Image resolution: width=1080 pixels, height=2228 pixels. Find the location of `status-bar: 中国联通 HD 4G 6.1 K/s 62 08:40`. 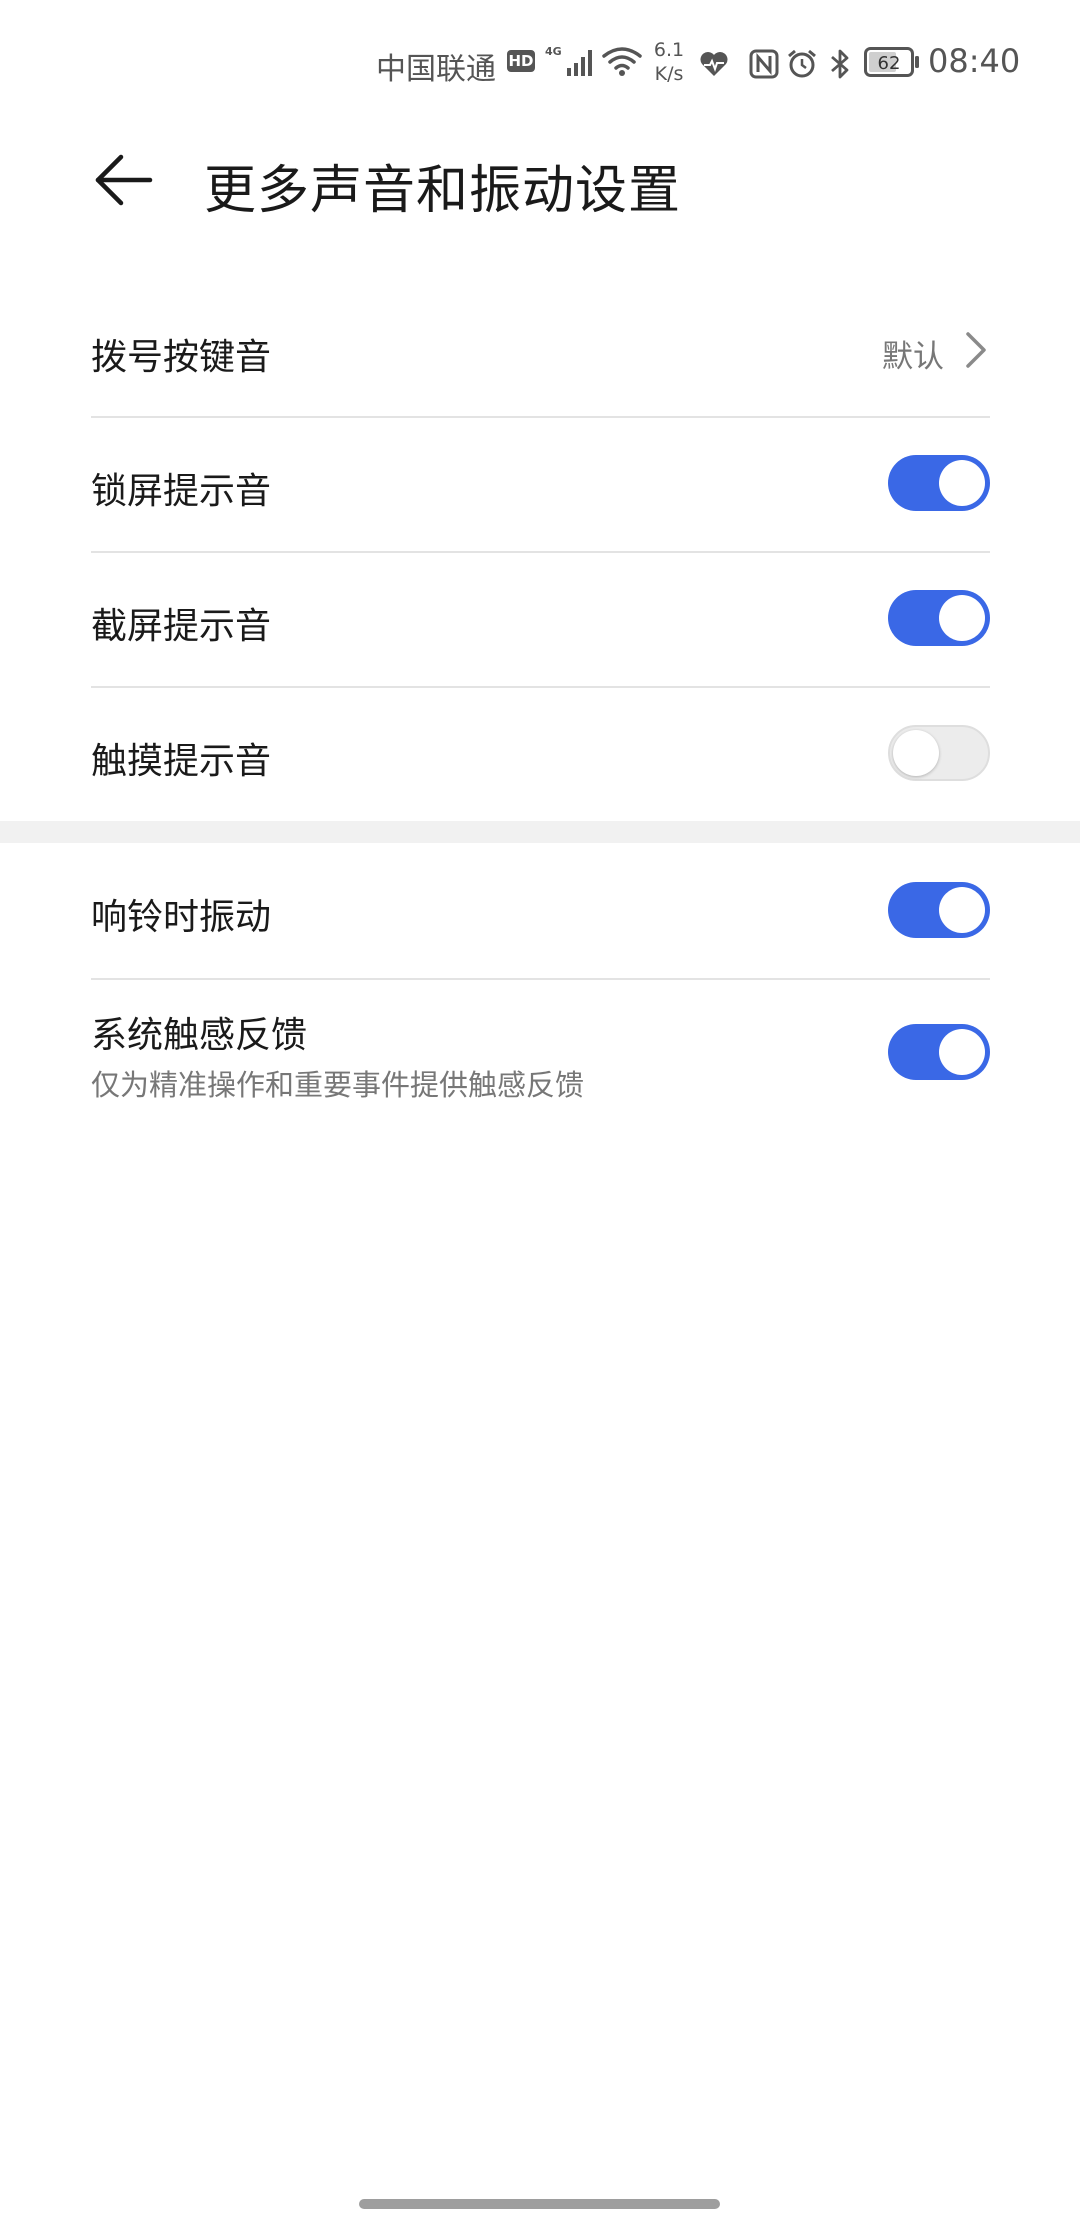

status-bar: 中国联通 HD 4G 6.1 K/s 62 08:40 is located at coordinates (540, 60).